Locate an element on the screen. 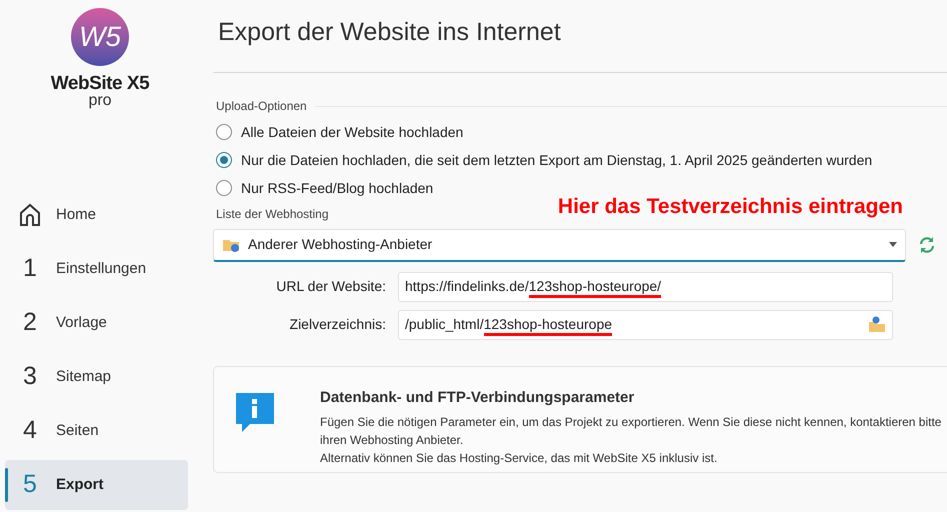  nav-item: Home is located at coordinates (96, 215).